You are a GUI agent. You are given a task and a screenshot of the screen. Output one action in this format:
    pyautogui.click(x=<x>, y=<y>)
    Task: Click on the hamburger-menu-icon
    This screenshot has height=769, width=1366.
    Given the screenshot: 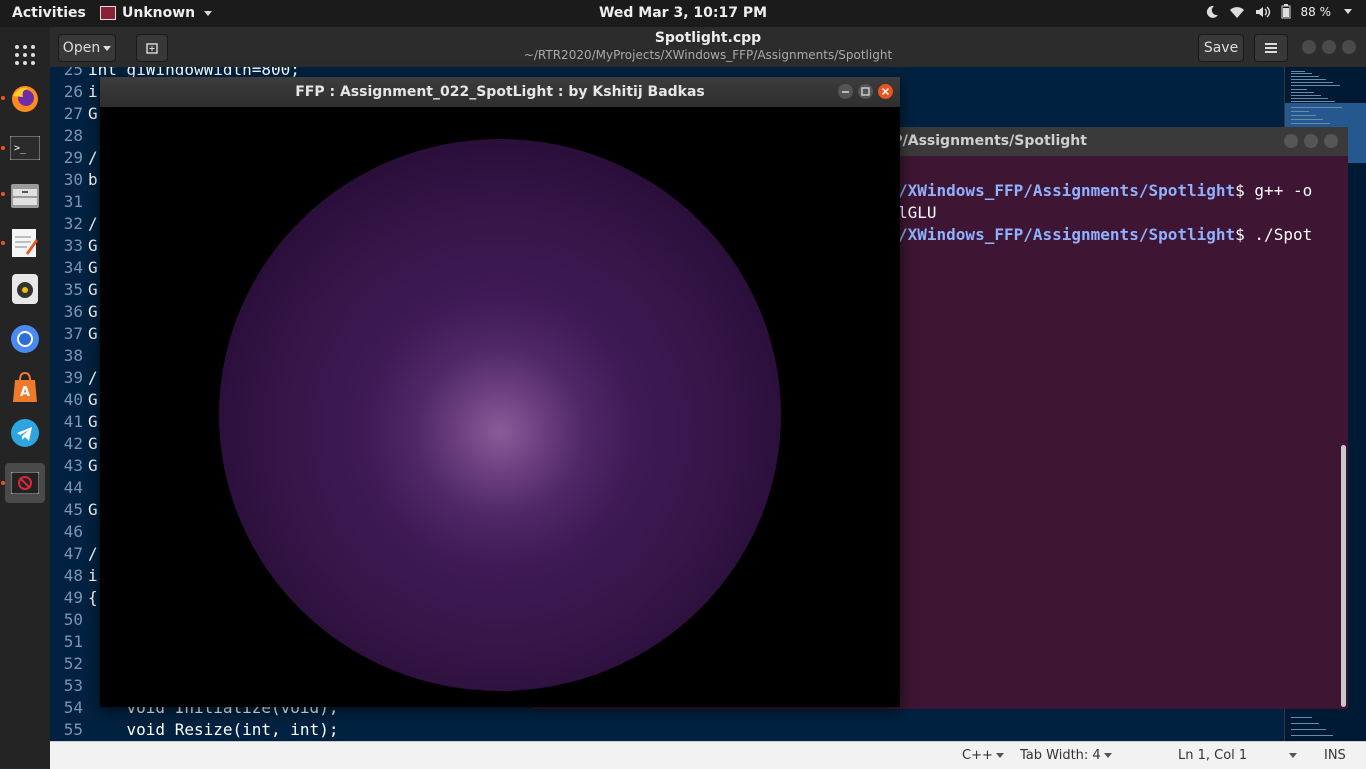 What is the action you would take?
    pyautogui.click(x=1271, y=48)
    